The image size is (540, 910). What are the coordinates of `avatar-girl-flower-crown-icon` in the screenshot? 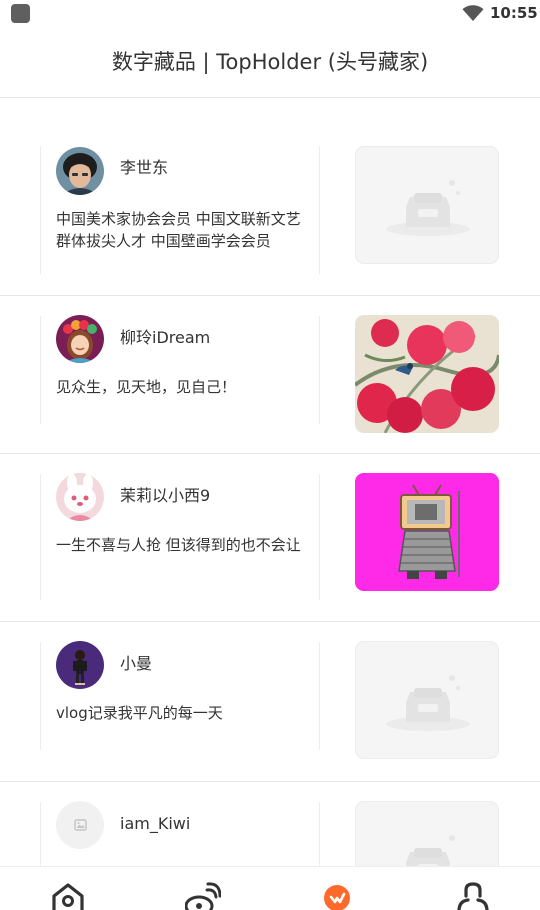 It's located at (80, 339).